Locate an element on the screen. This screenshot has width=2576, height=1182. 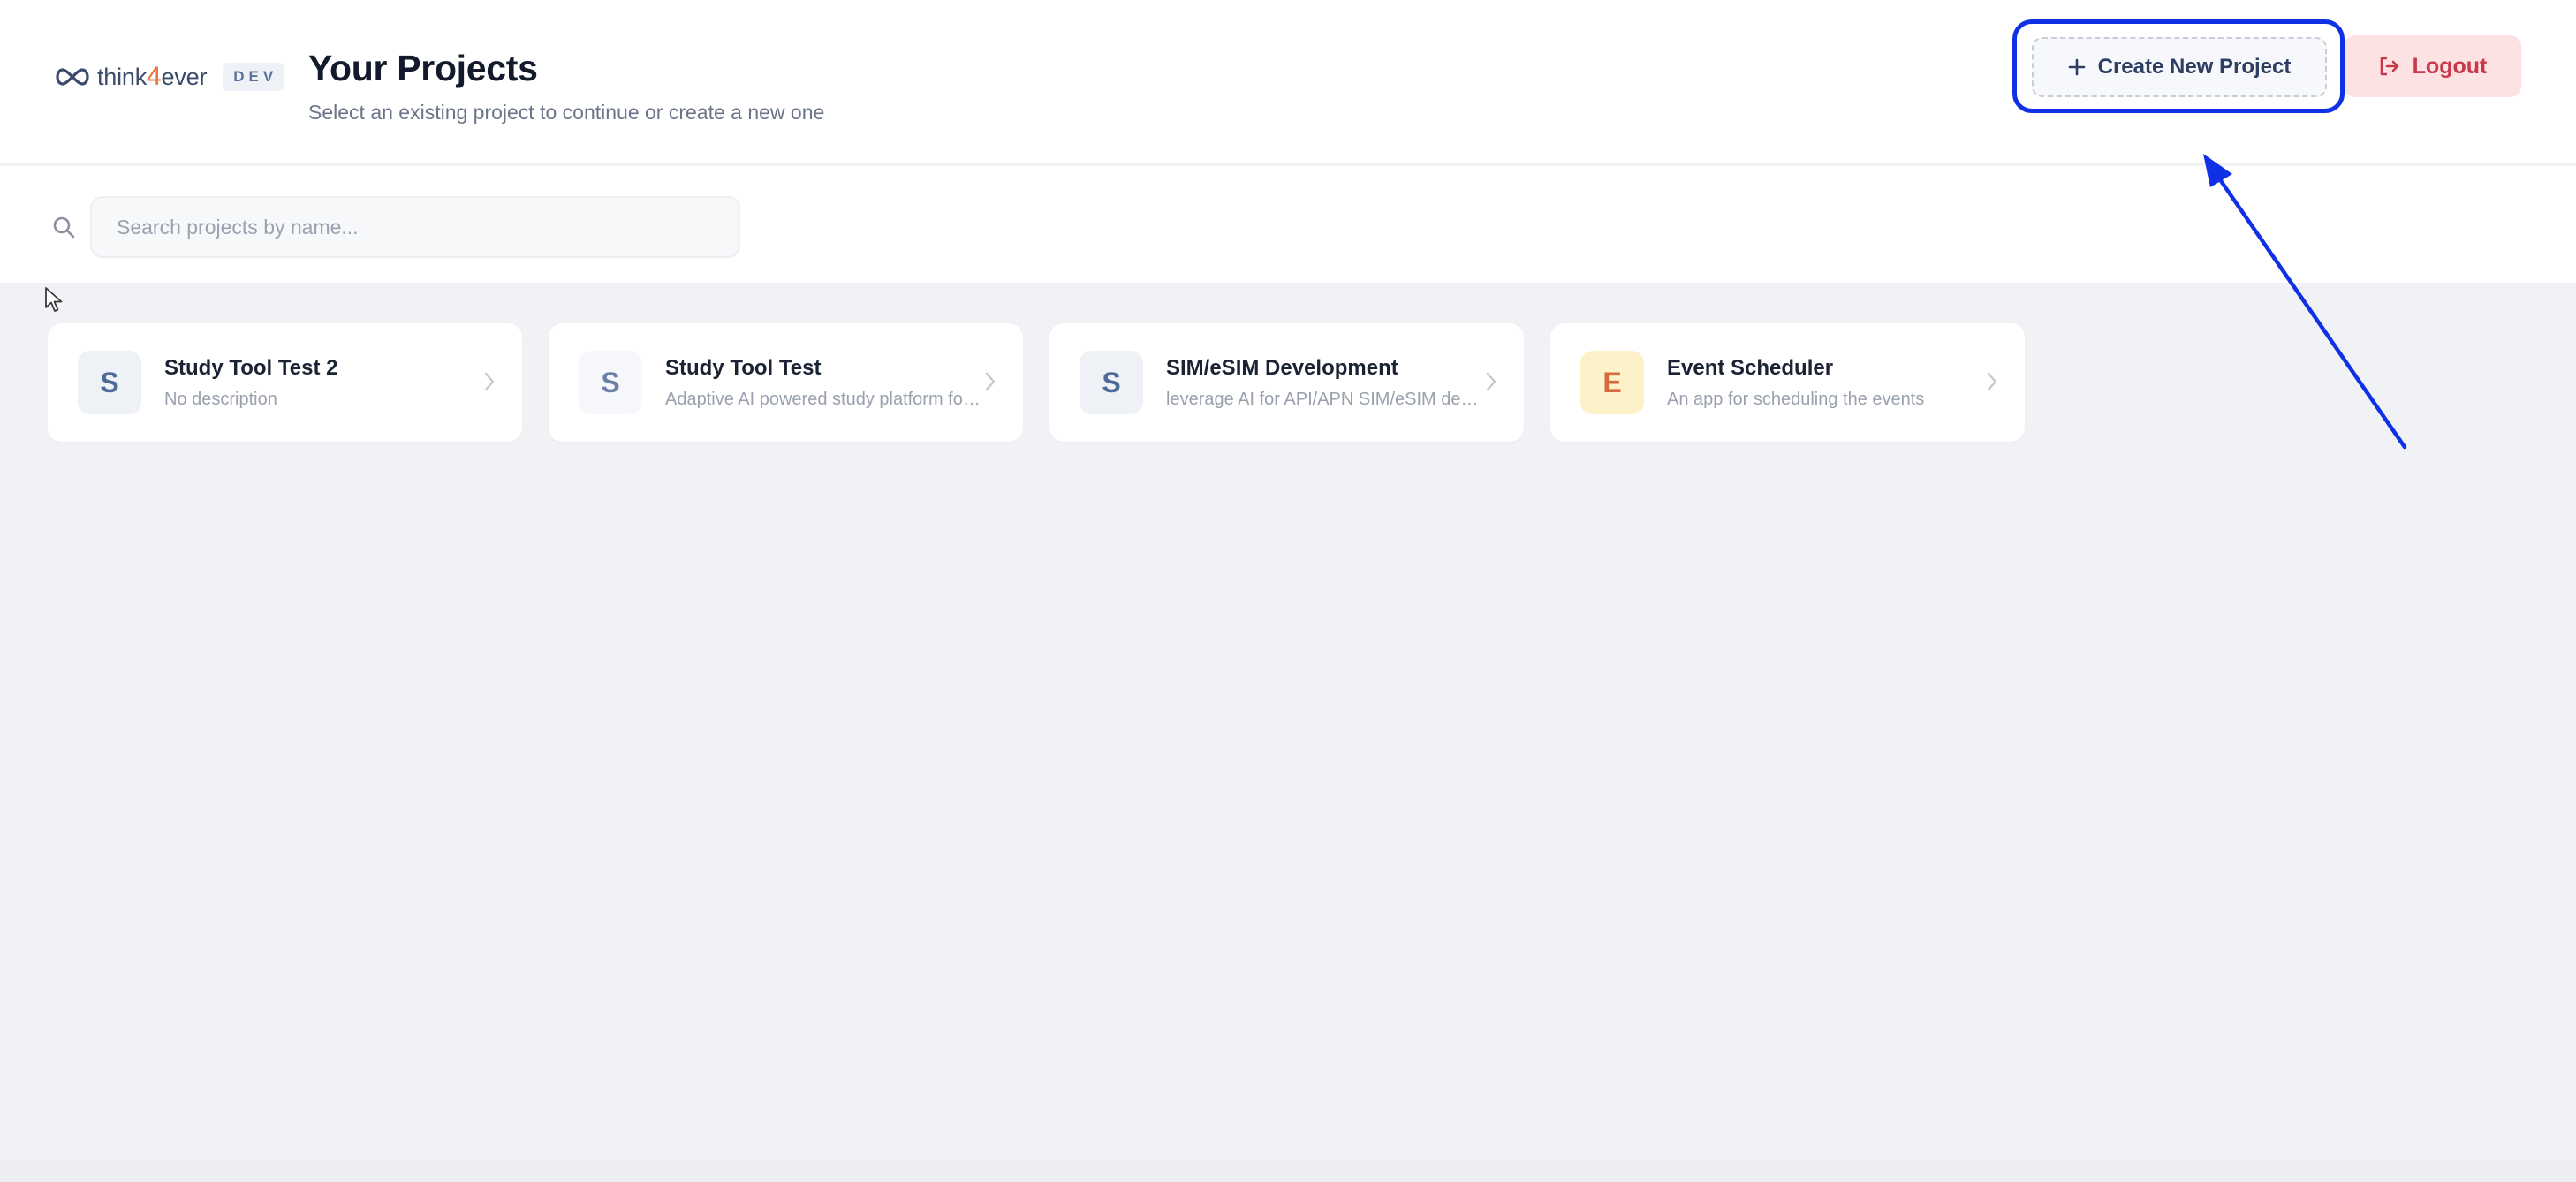
logout-button: Logout is located at coordinates (2433, 66).